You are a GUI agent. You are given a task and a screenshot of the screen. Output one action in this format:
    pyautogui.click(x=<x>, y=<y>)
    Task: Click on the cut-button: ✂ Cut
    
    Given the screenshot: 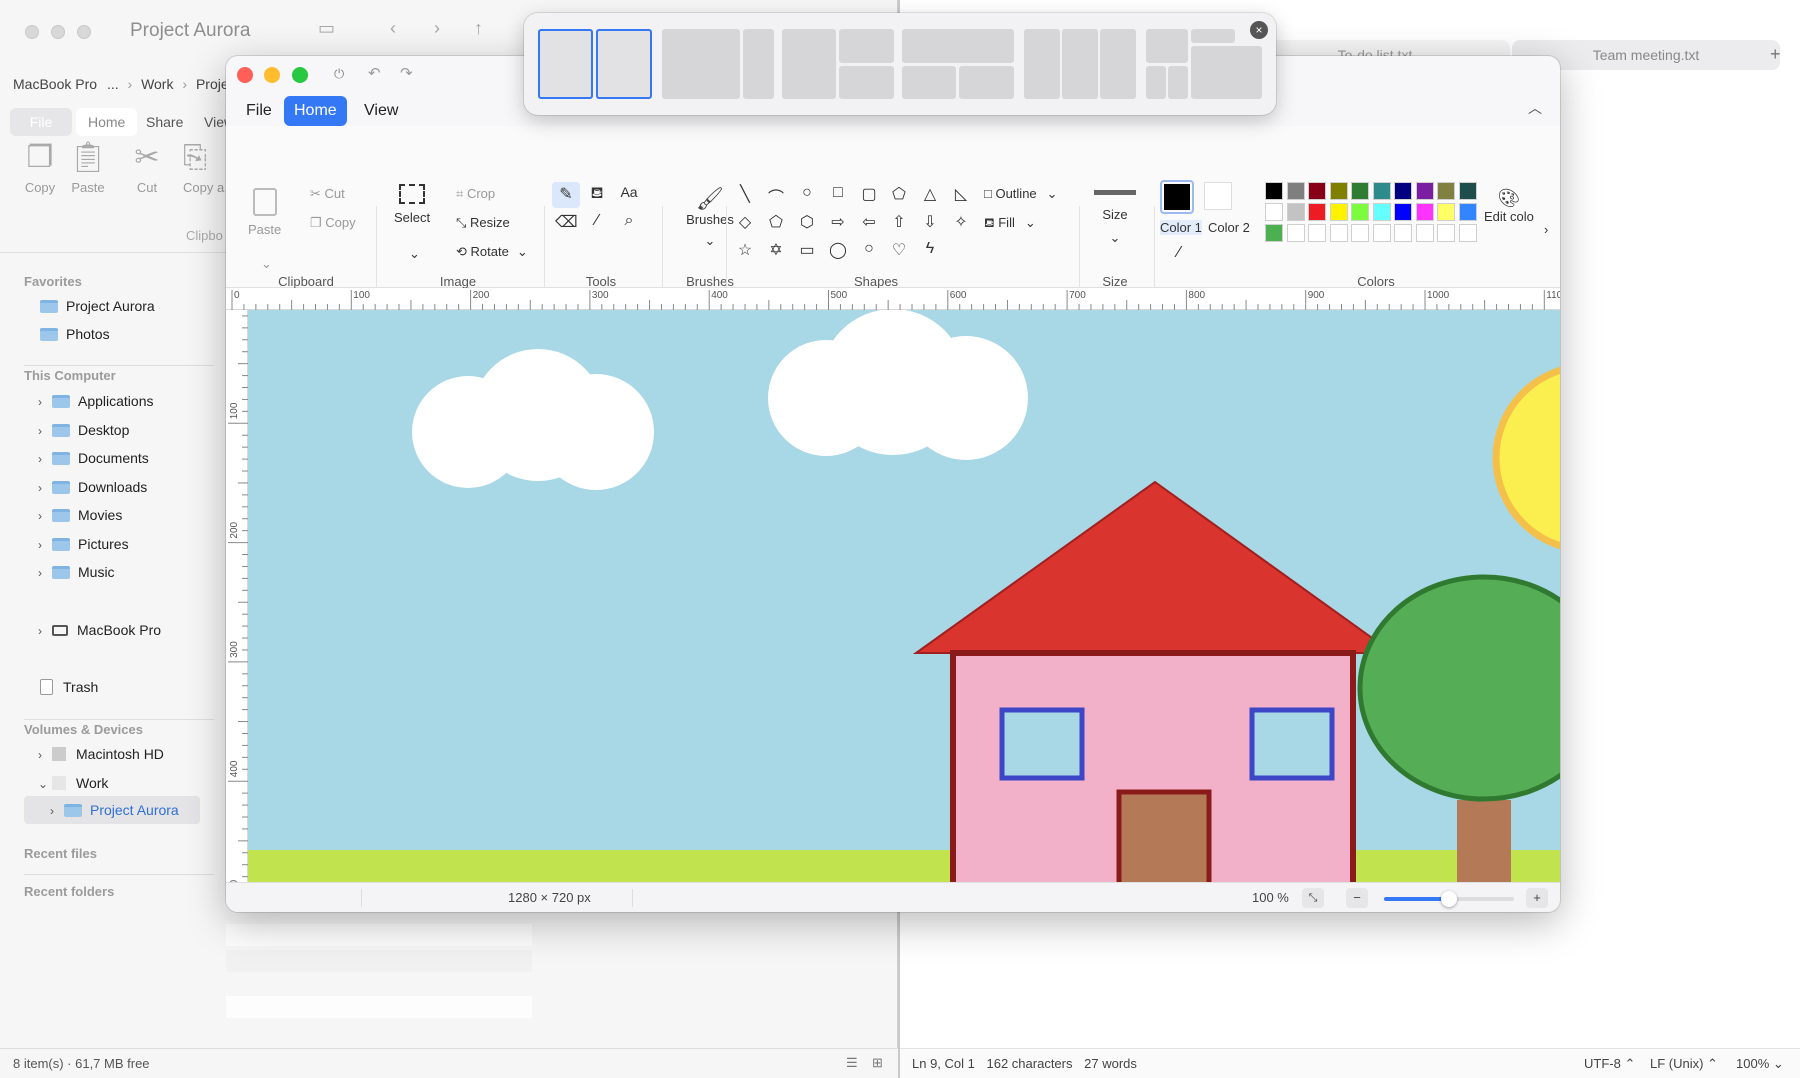 What is the action you would take?
    pyautogui.click(x=147, y=166)
    